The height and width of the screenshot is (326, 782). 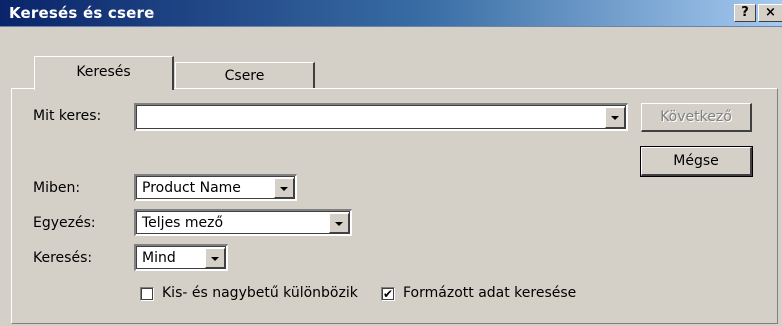 I want to click on find-what-dropdown-arrow-icon, so click(x=615, y=117).